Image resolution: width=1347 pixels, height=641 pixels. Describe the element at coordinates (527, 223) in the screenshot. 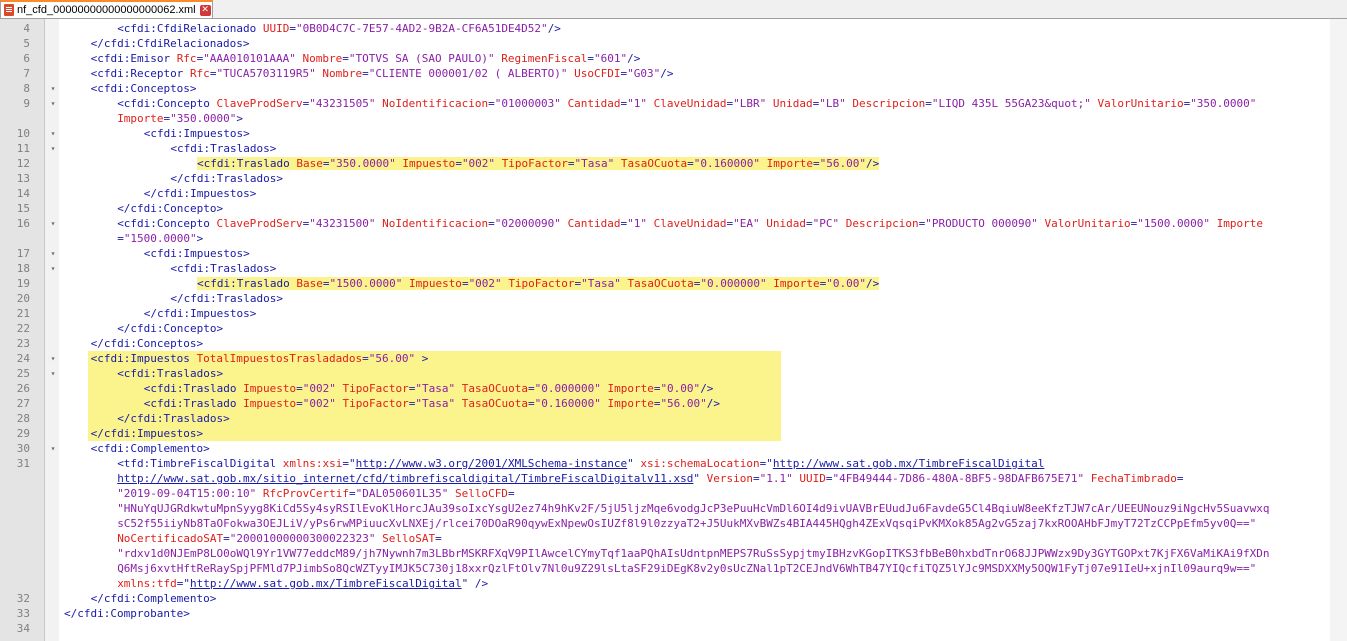

I see `code-token: "02000090"` at that location.